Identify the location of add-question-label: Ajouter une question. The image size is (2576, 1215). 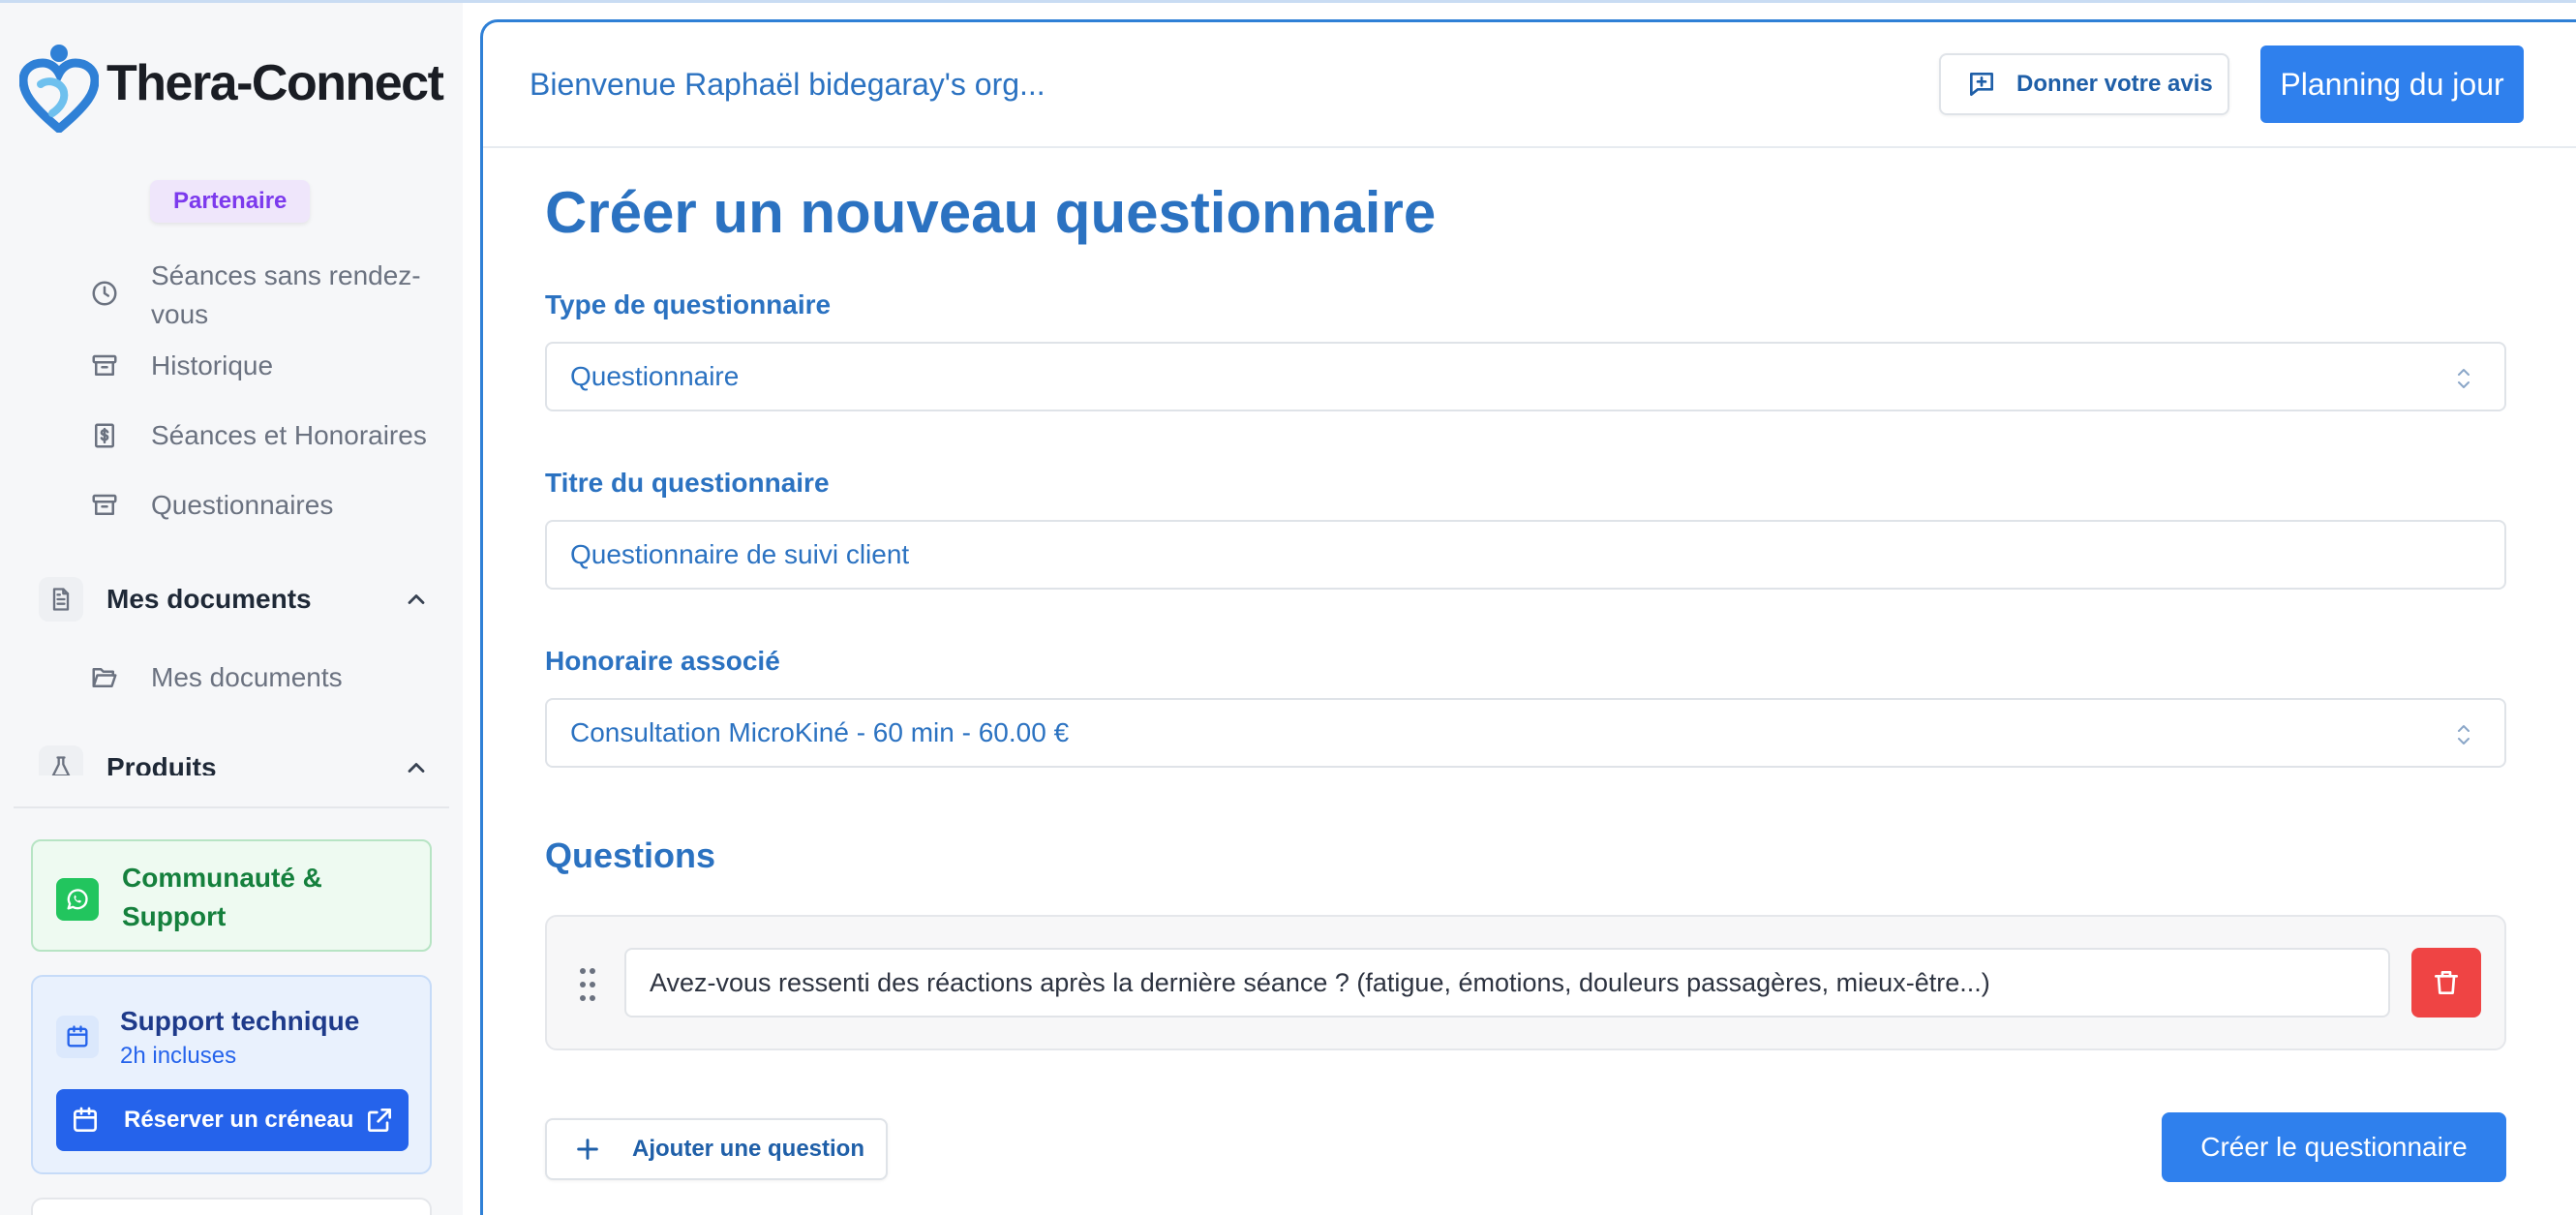
(748, 1149).